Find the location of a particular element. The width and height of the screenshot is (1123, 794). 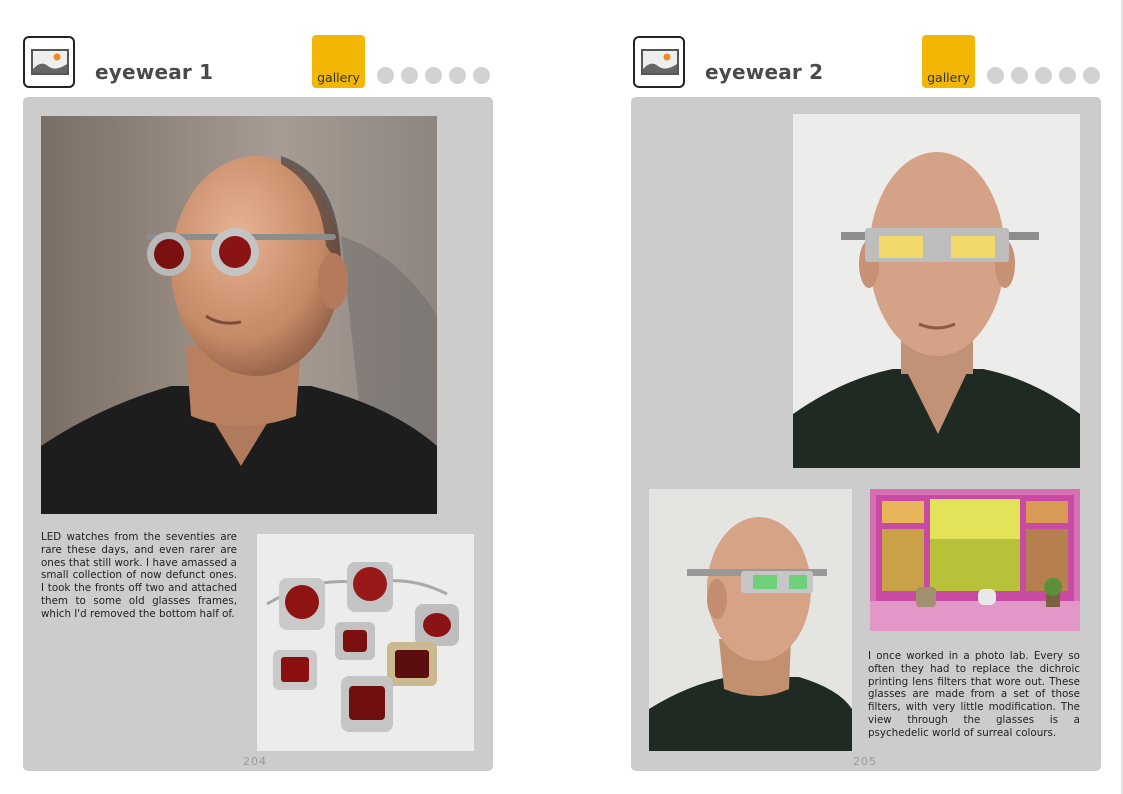

page-title: eyewear 1 is located at coordinates (154, 72).